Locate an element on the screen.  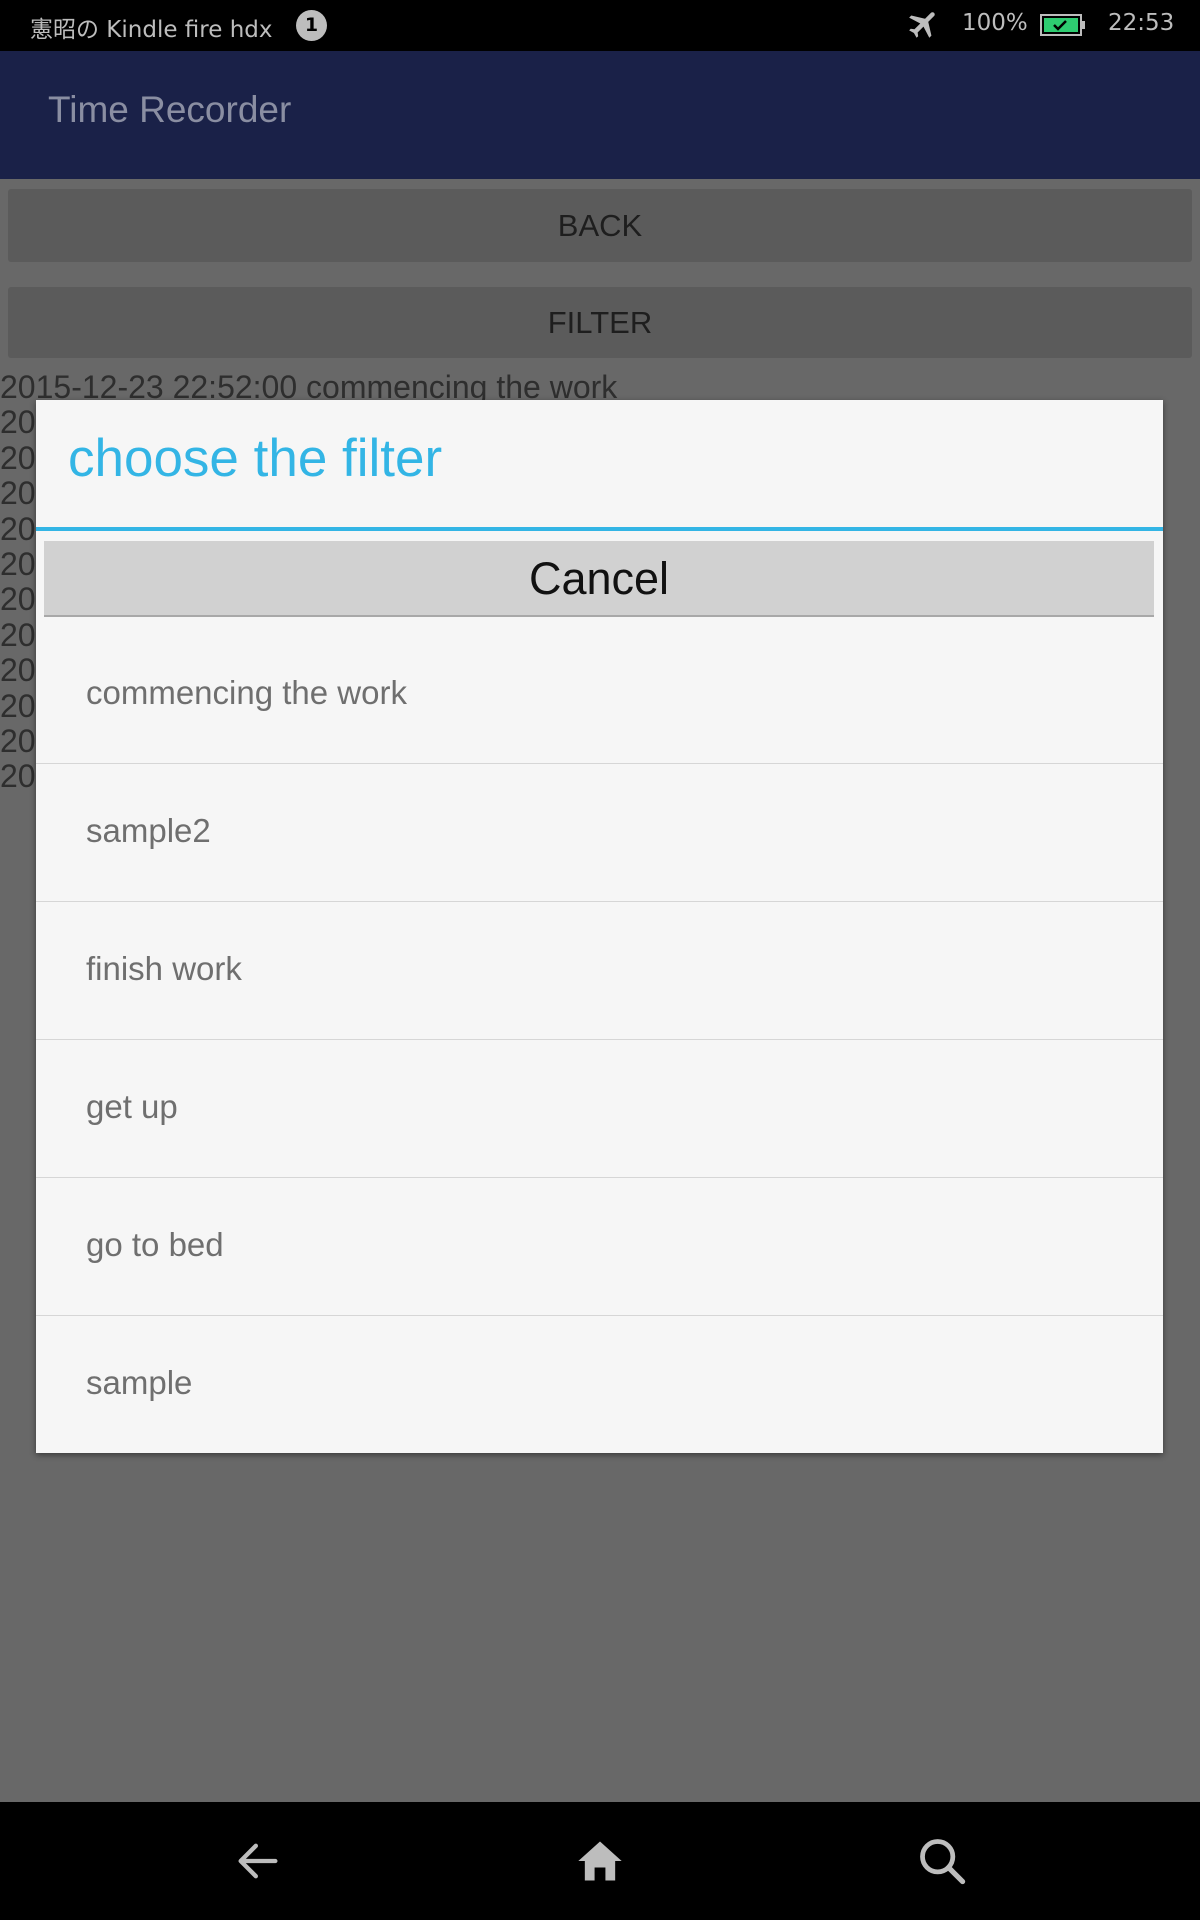
filter-button: FILTER is located at coordinates (600, 322).